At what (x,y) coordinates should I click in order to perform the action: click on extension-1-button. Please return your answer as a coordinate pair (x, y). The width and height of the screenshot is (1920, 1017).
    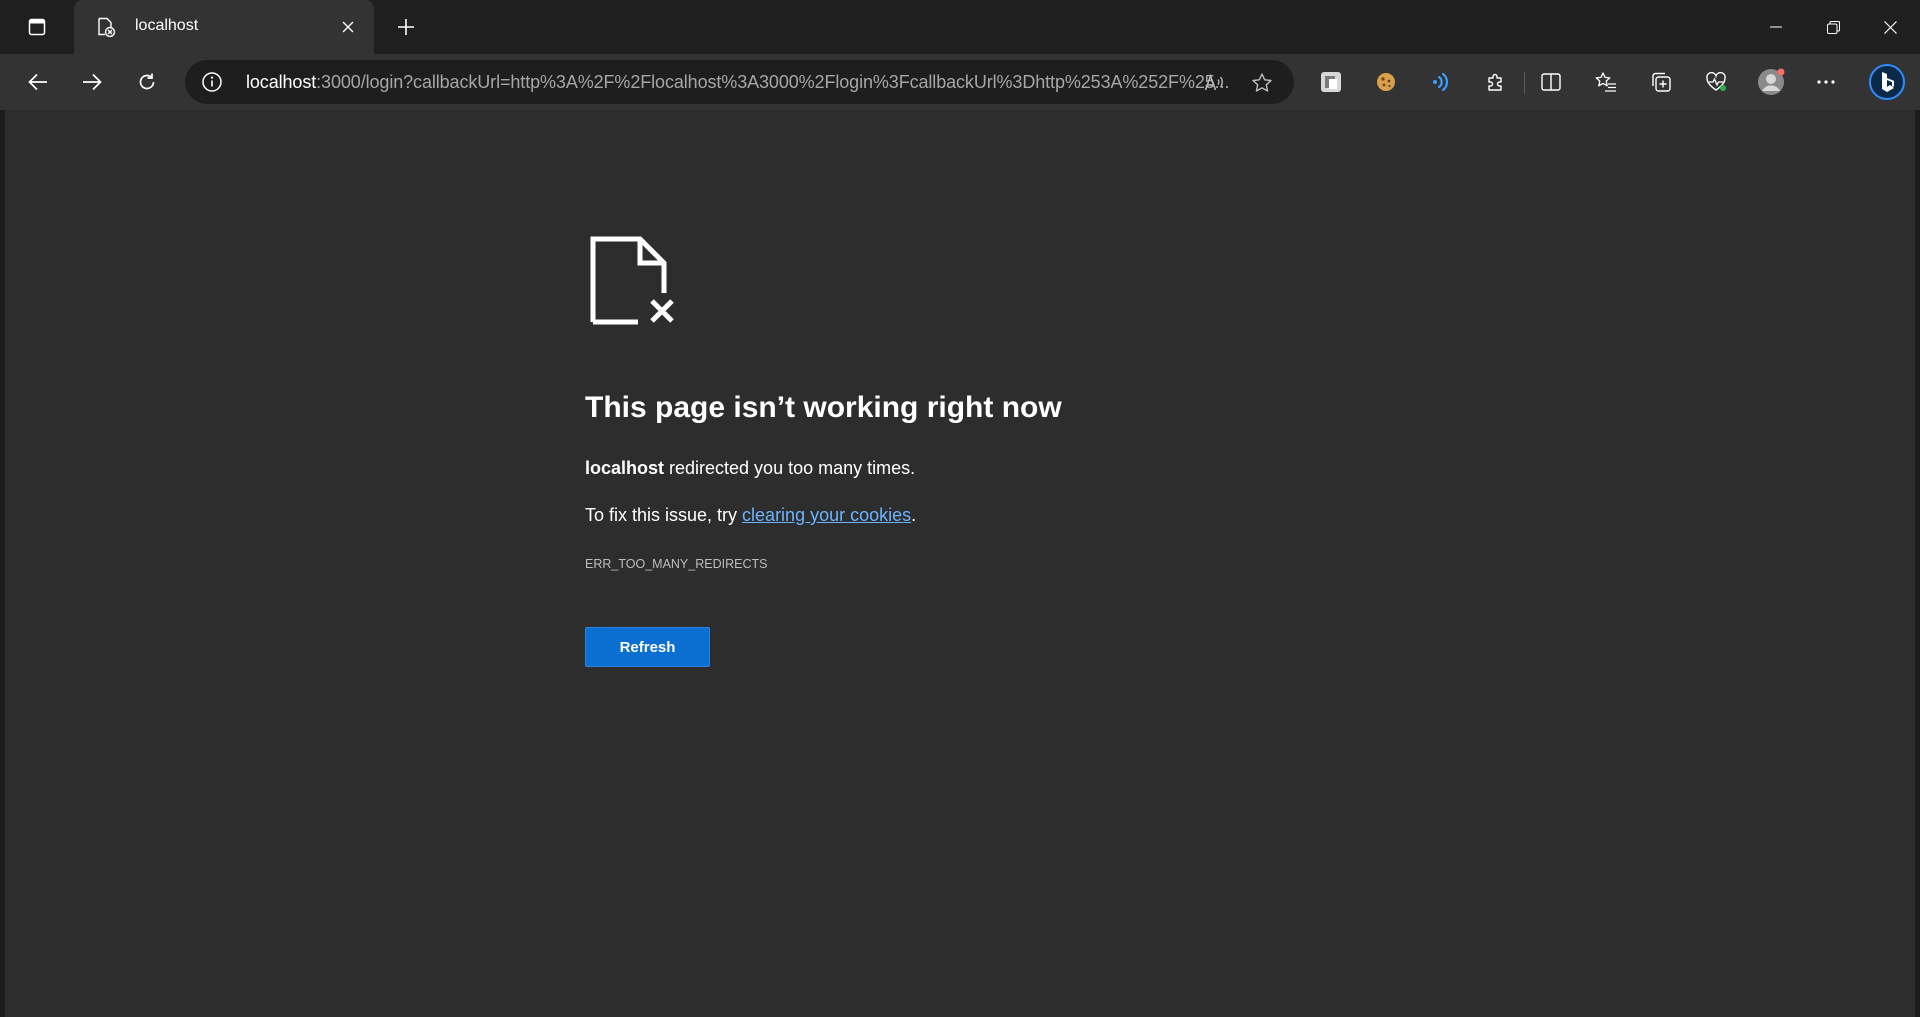
    Looking at the image, I should click on (1331, 82).